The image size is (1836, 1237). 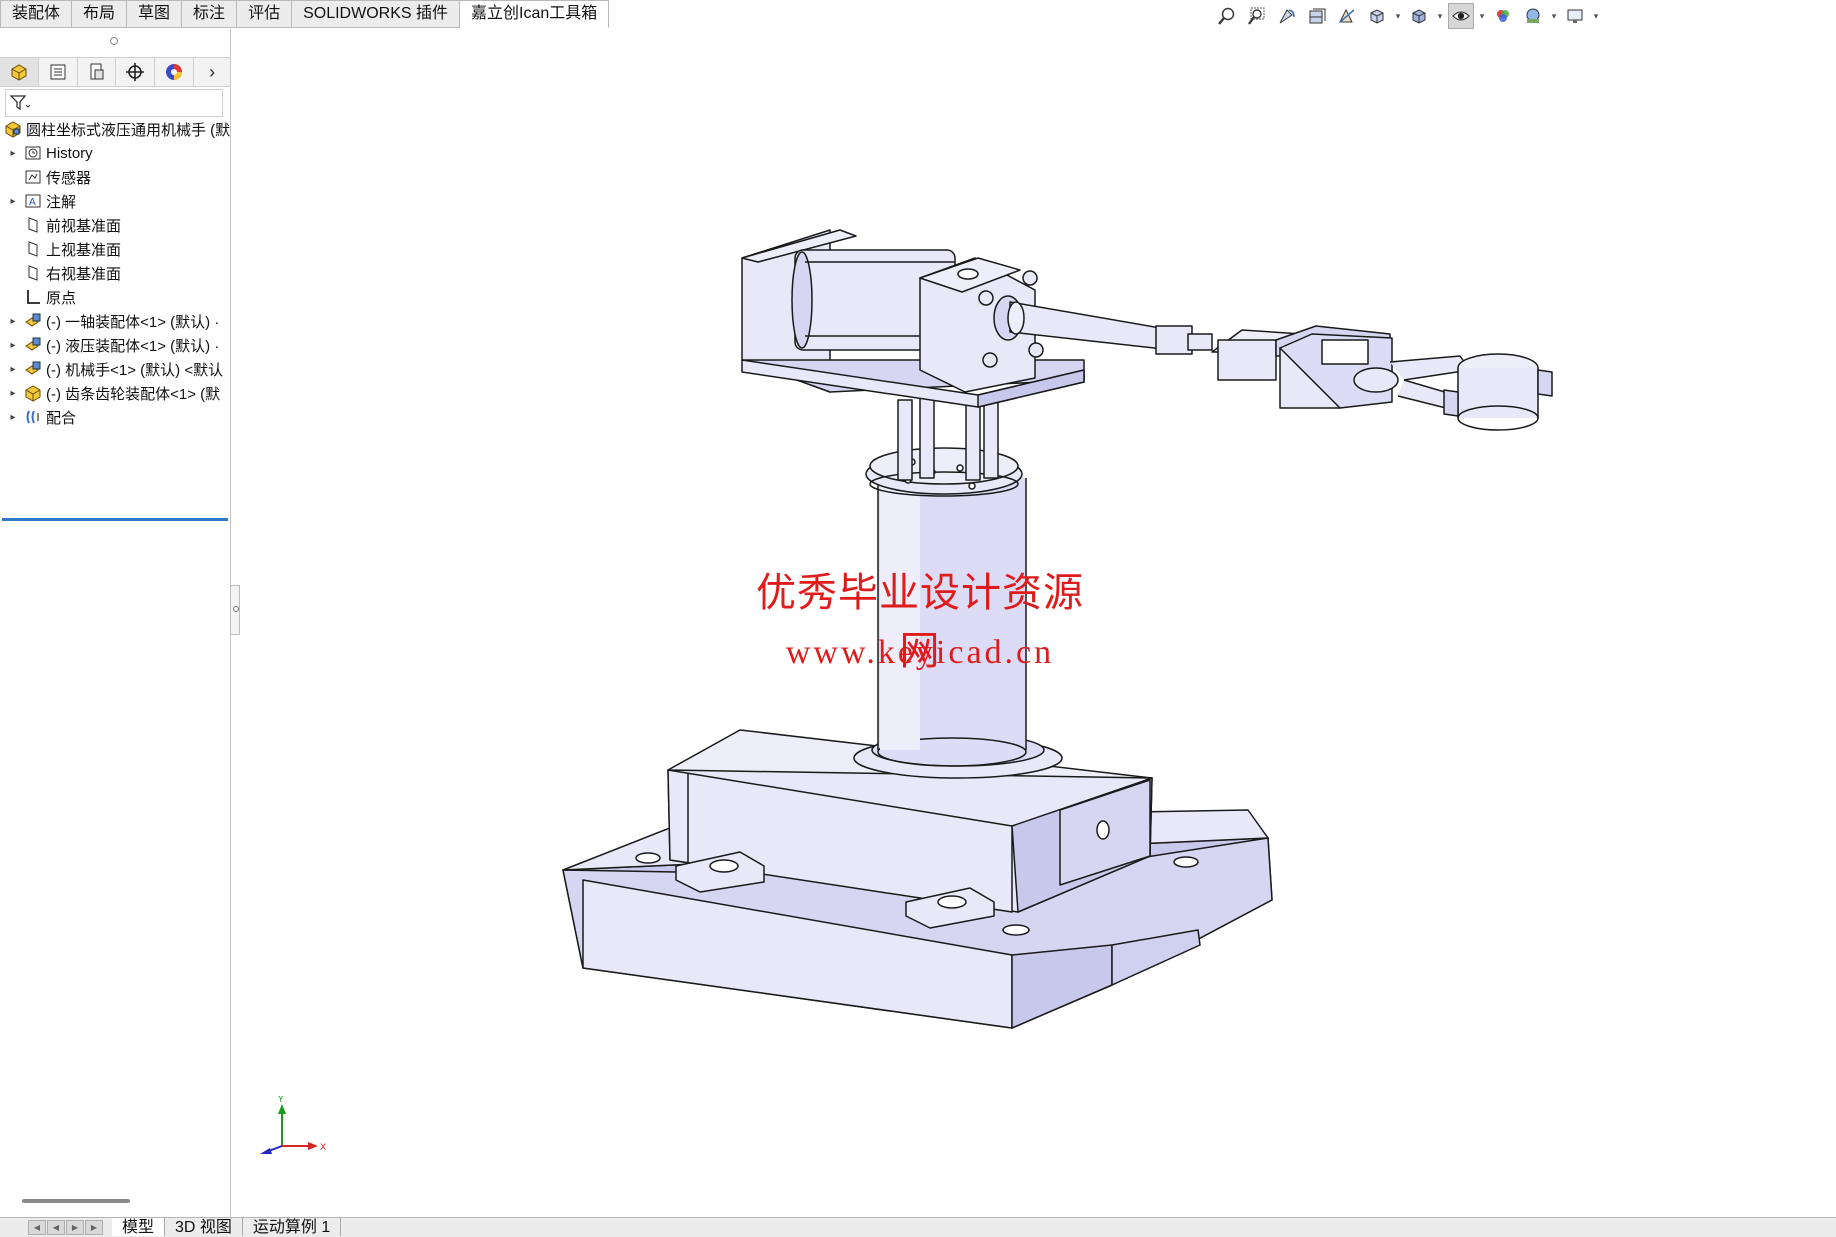 I want to click on history-folder-icon, so click(x=33, y=153).